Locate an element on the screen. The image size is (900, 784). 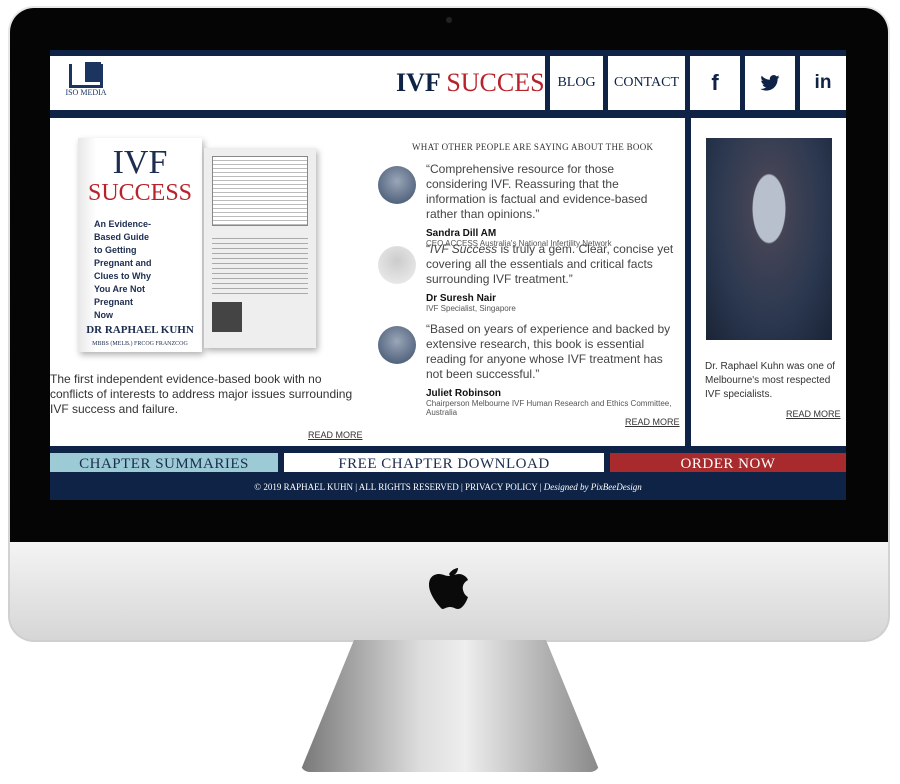
quote-book-title: IVF Success is located at coordinates (464, 249).